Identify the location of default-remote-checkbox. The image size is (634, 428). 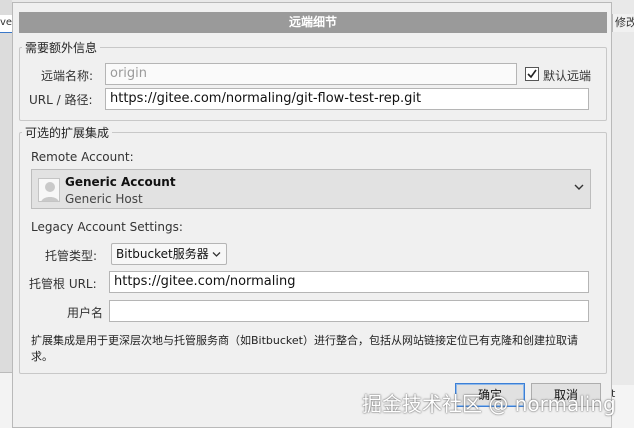
(532, 74).